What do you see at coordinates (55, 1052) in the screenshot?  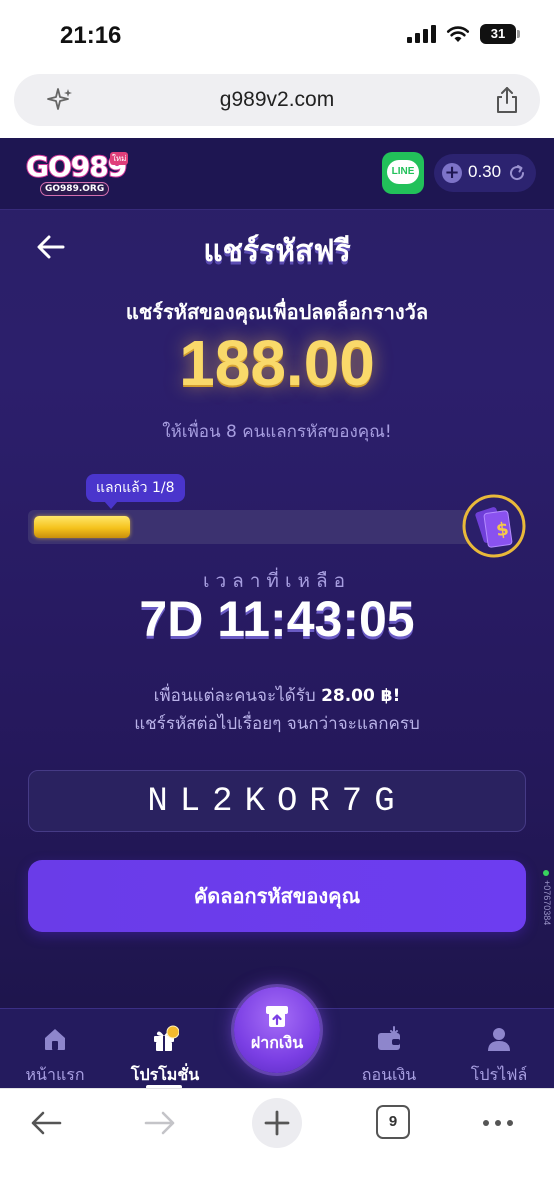 I see `nav-home: หน้าแรก` at bounding box center [55, 1052].